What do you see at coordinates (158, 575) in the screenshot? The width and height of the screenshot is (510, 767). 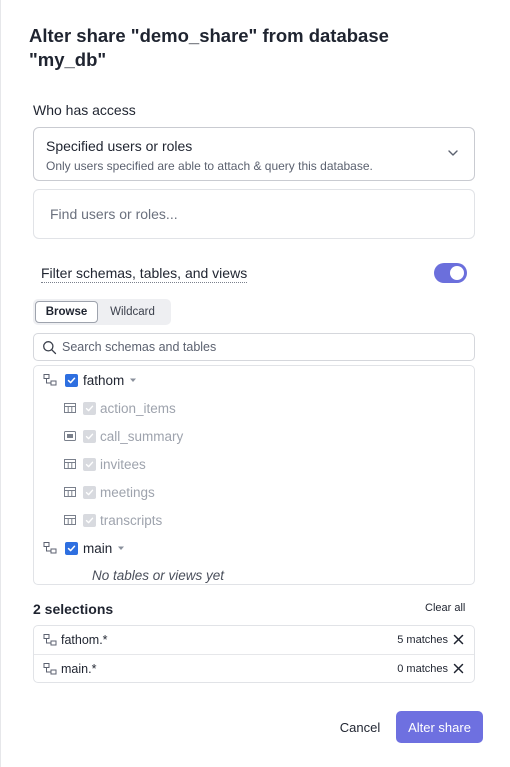 I see `empty-schema-message: No tables or views yet` at bounding box center [158, 575].